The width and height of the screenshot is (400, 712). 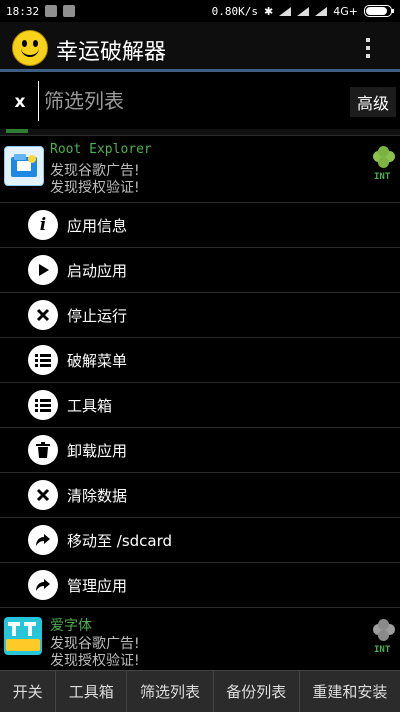 I want to click on network-type: 4G+, so click(x=345, y=11).